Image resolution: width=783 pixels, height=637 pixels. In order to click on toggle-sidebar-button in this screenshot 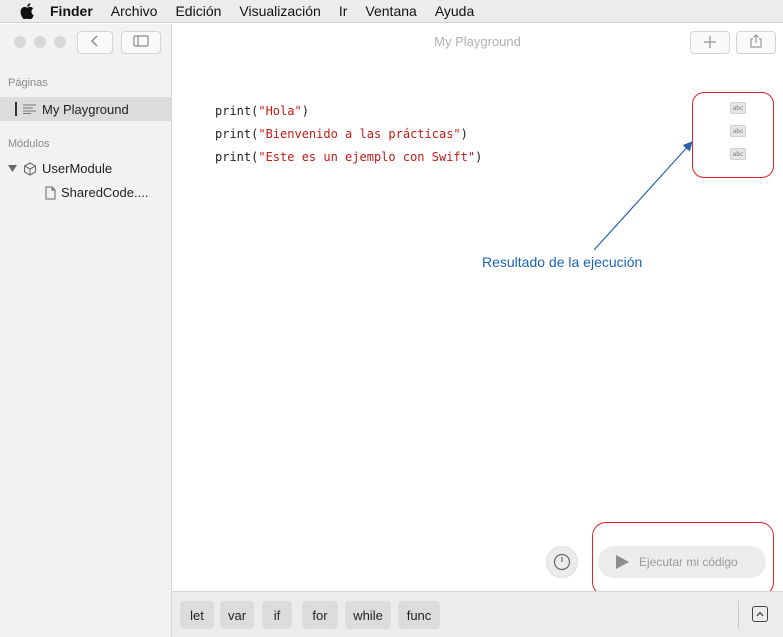, I will do `click(141, 42)`.